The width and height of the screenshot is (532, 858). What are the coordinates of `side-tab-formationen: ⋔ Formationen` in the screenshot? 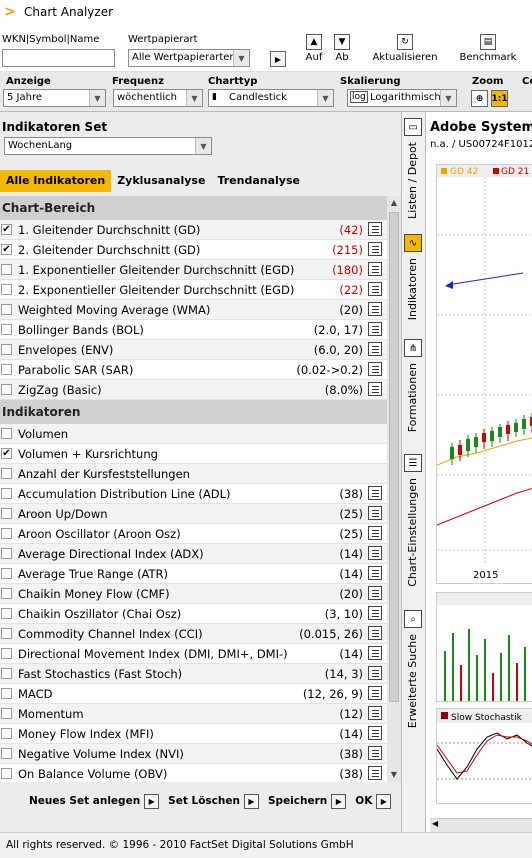 It's located at (414, 385).